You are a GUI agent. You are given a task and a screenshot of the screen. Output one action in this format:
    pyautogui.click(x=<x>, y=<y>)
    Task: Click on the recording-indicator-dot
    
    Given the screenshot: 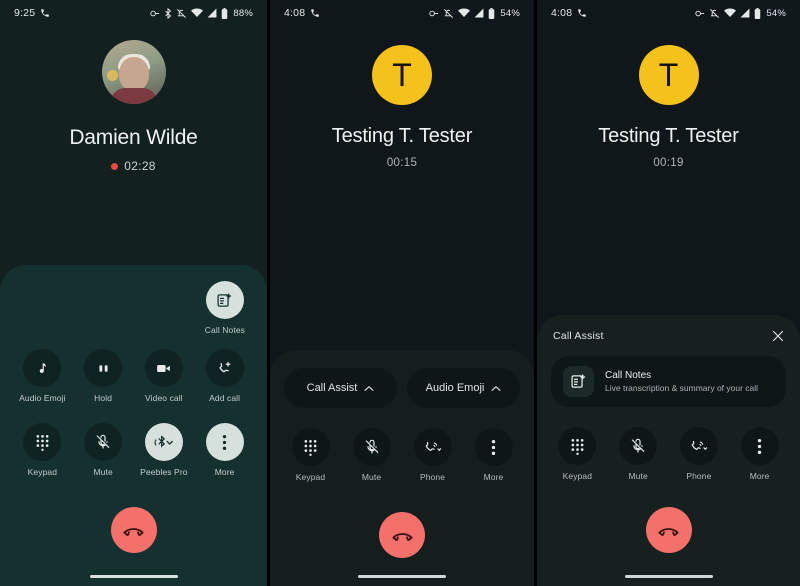 What is the action you would take?
    pyautogui.click(x=115, y=166)
    